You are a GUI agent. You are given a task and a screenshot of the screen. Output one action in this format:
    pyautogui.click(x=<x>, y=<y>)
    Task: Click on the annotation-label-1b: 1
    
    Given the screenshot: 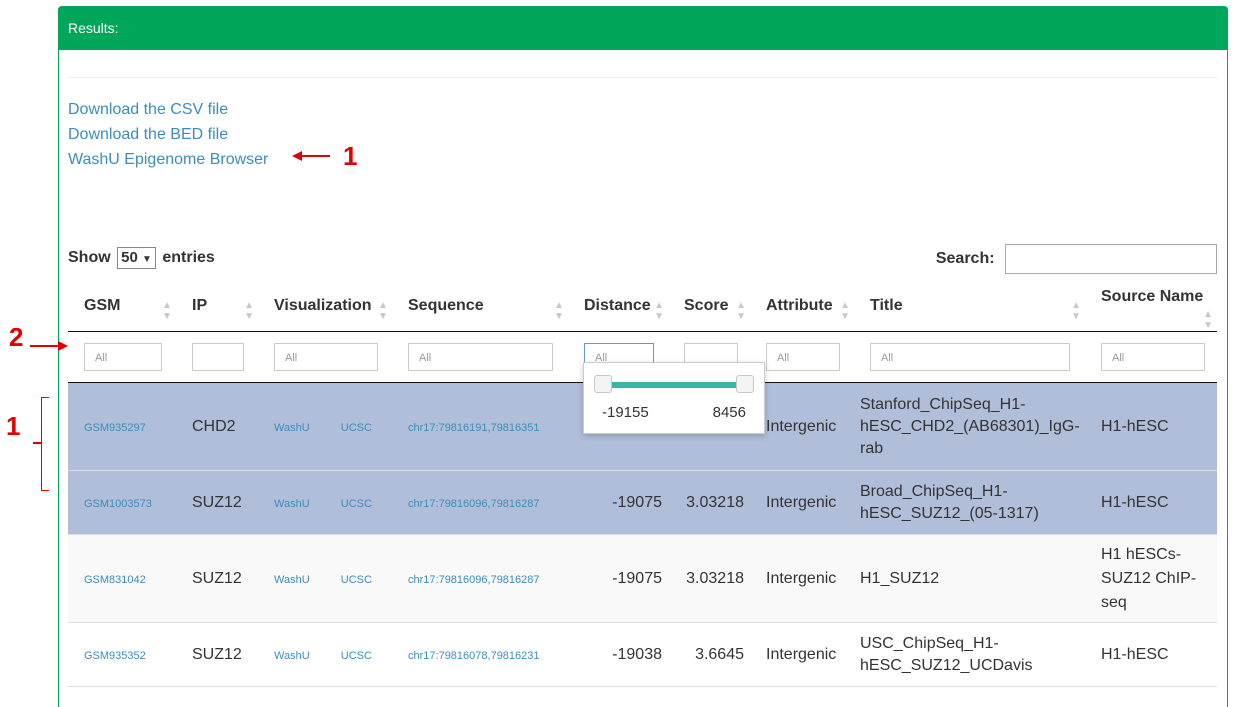 What is the action you would take?
    pyautogui.click(x=13, y=426)
    